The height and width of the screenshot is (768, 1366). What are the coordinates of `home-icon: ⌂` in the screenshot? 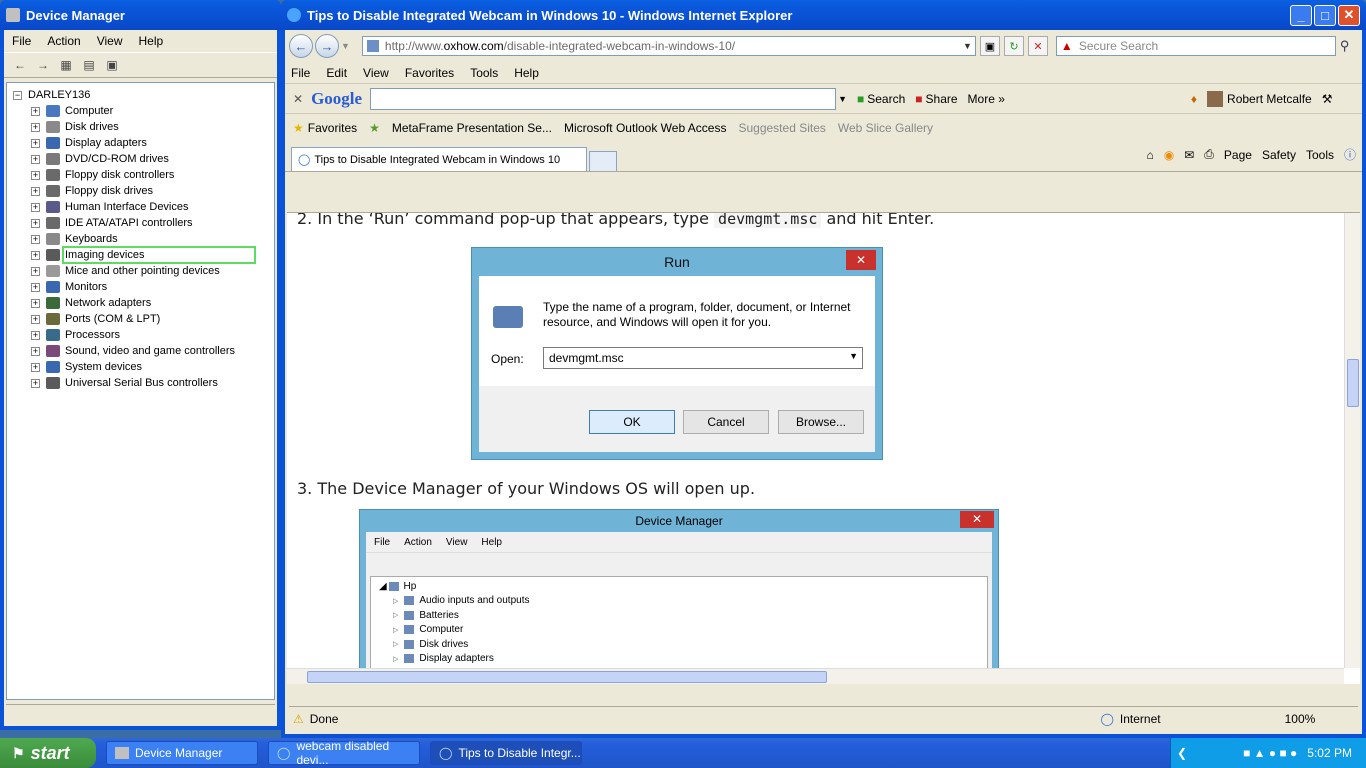 It's located at (1150, 155).